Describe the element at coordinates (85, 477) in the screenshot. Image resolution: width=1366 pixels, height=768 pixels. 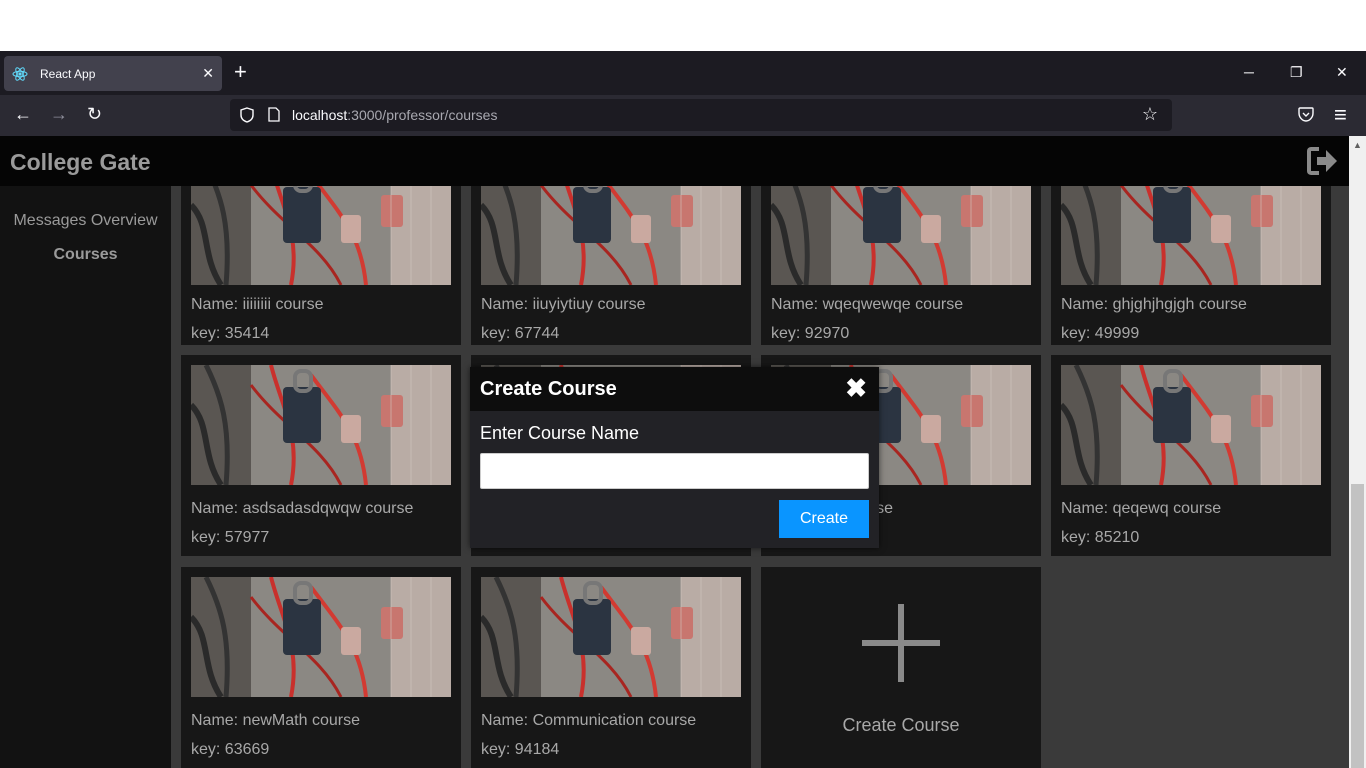
I see `sidebar: Messages Overview Courses` at that location.